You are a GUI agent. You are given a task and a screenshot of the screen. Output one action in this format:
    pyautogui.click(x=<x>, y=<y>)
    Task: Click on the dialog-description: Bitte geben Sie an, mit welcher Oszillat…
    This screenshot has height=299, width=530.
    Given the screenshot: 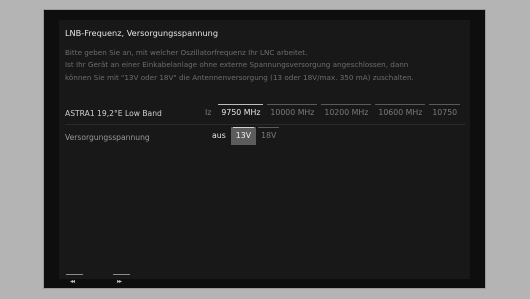 What is the action you would take?
    pyautogui.click(x=266, y=65)
    